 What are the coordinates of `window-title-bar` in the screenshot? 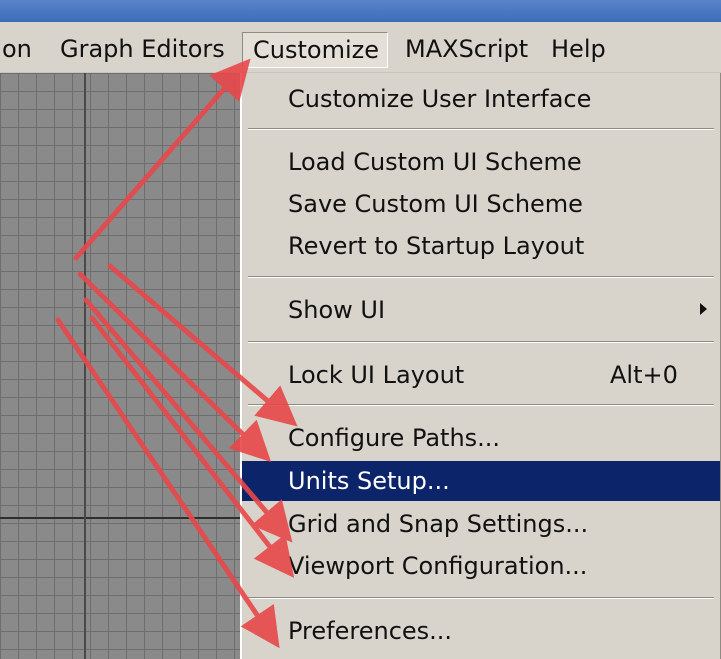 It's located at (360, 11).